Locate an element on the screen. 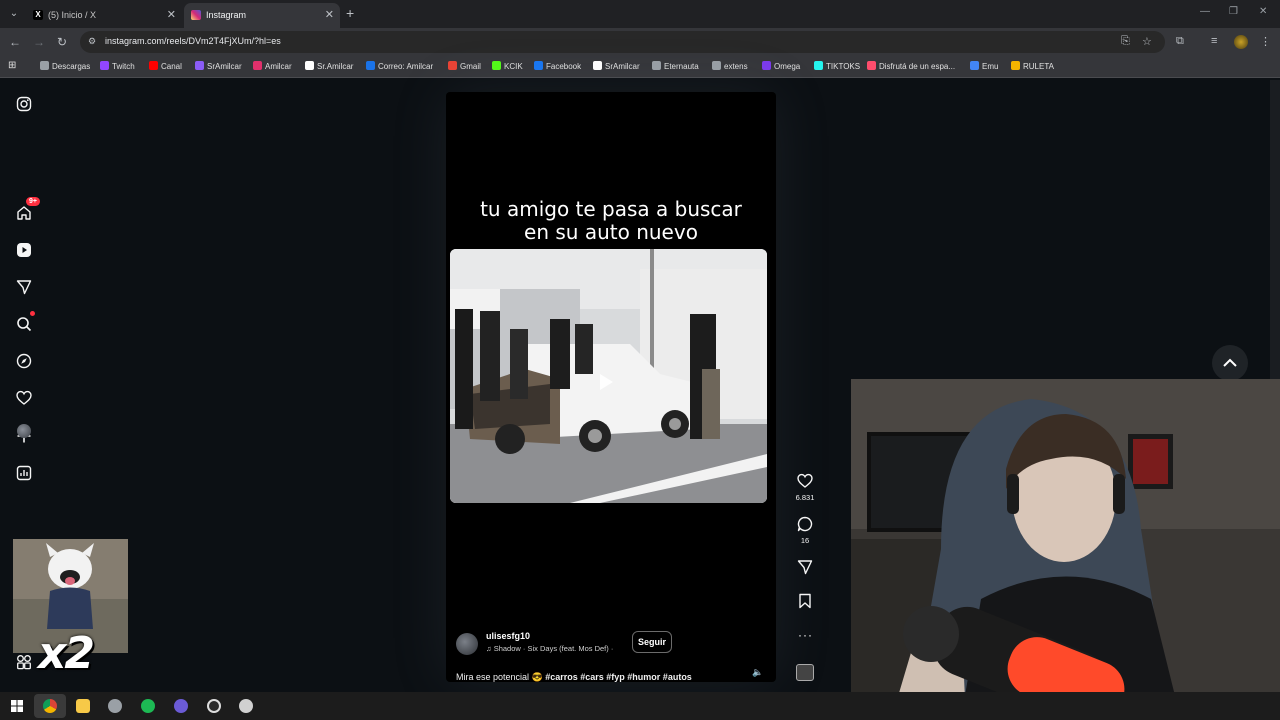 Image resolution: width=1280 pixels, height=720 pixels. bookmark-item: RULETA is located at coordinates (1032, 66).